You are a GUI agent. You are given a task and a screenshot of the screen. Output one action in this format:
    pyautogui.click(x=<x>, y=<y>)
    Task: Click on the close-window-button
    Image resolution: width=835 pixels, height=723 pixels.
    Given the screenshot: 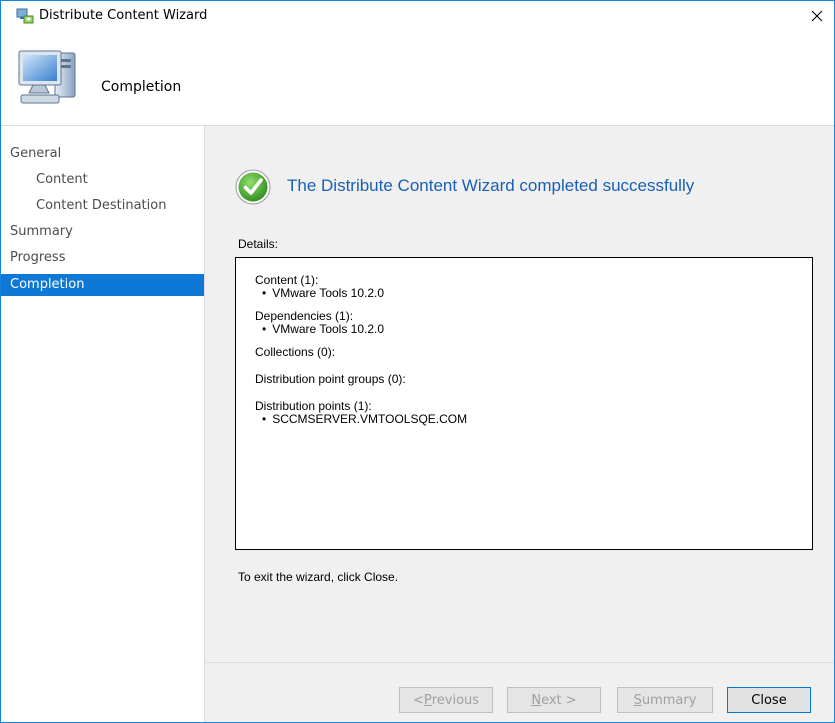 What is the action you would take?
    pyautogui.click(x=817, y=16)
    